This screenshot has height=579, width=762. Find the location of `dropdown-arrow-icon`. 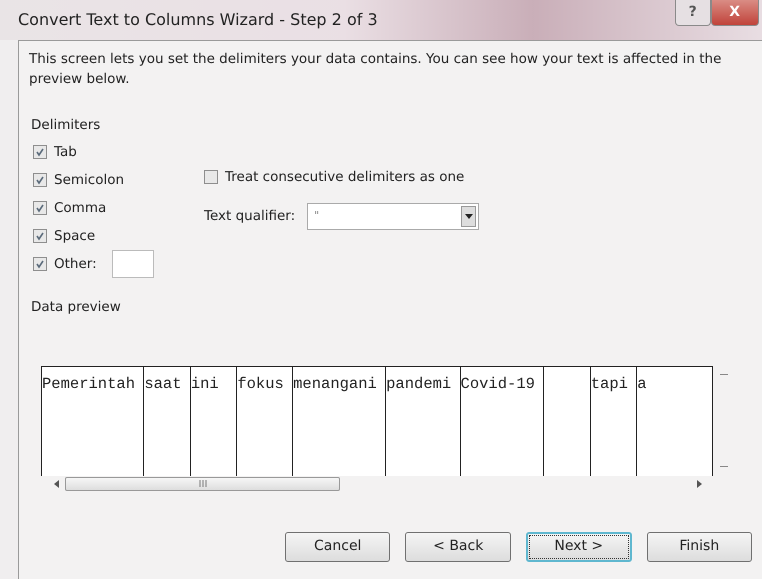

dropdown-arrow-icon is located at coordinates (468, 216).